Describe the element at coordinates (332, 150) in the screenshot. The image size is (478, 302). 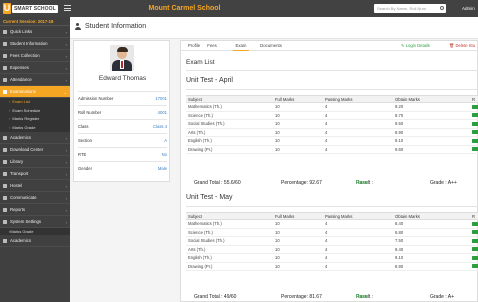
I see `table-row: Drawing (Pr.) 10 4 9.60` at that location.